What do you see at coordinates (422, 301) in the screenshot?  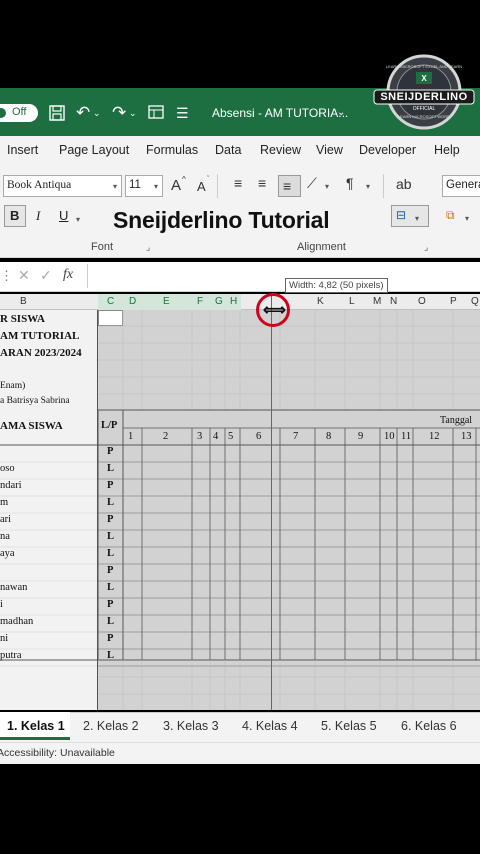 I see `col-header-o: O` at bounding box center [422, 301].